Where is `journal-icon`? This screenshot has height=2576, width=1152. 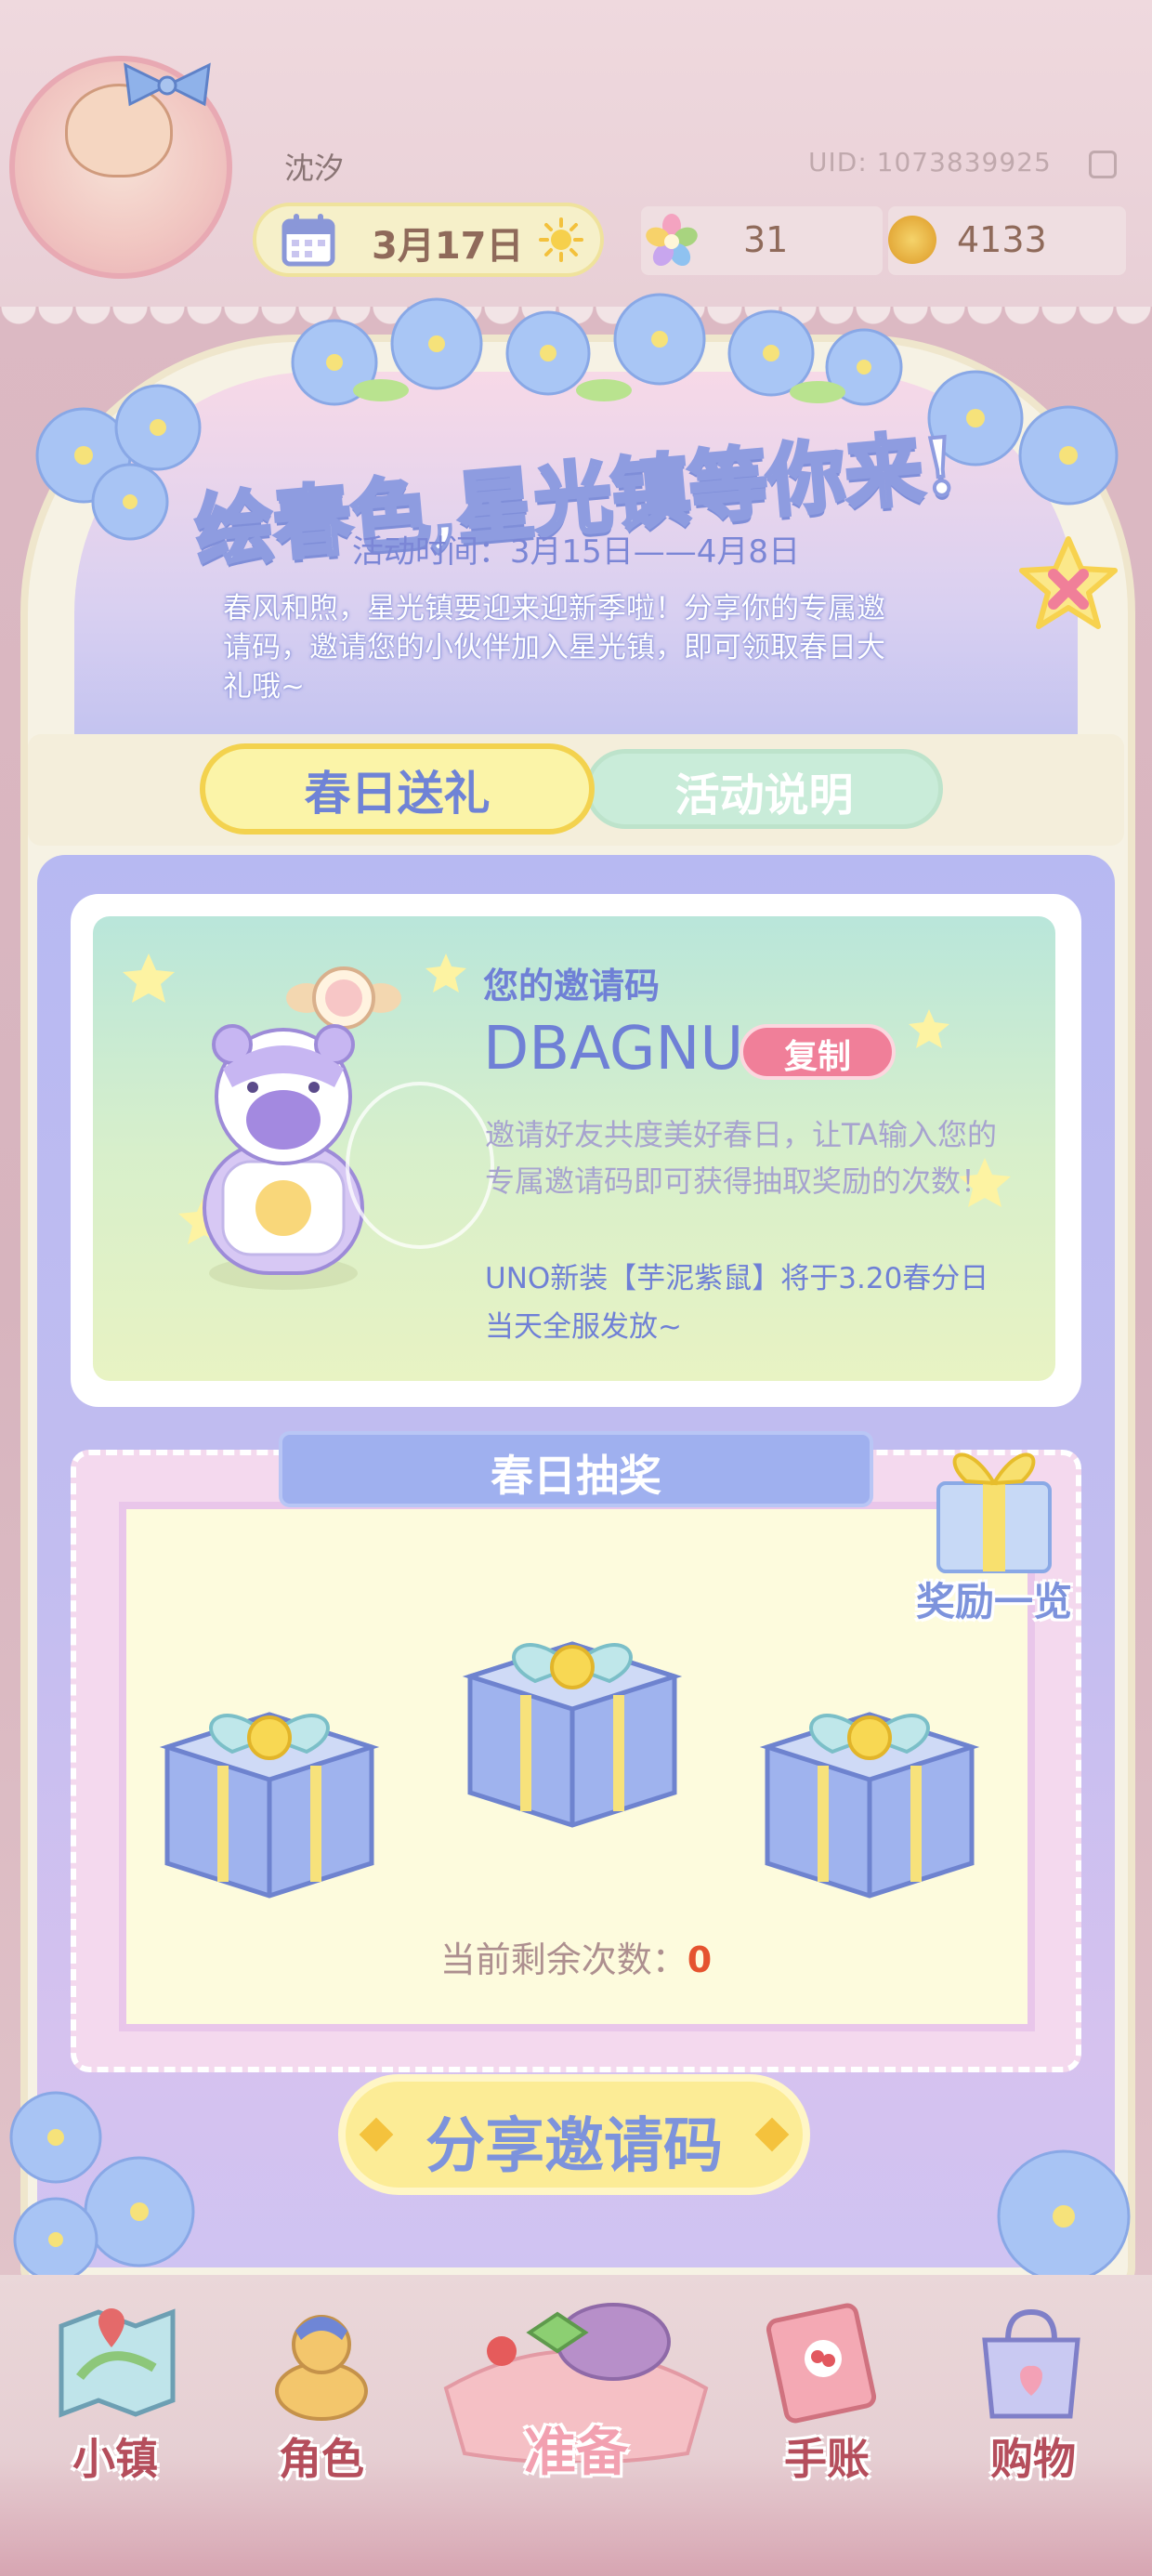
journal-icon is located at coordinates (823, 2363).